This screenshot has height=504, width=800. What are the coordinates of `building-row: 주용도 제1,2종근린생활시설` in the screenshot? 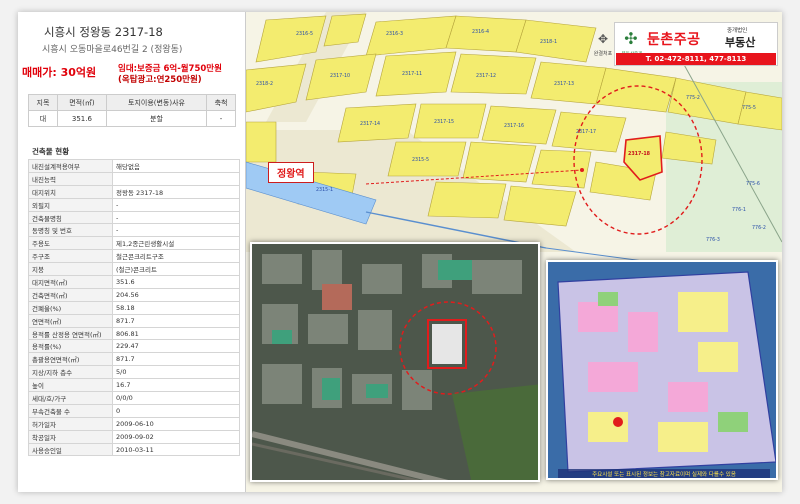 It's located at (134, 243).